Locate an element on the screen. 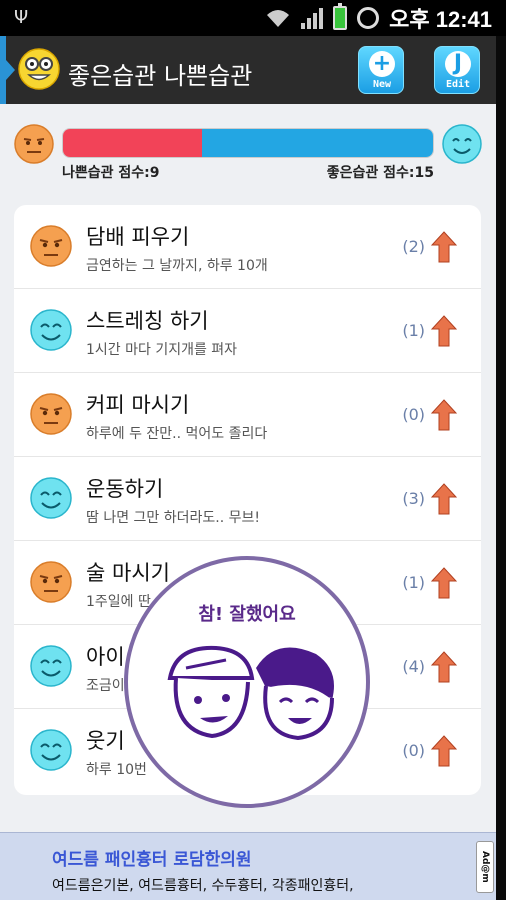 This screenshot has width=506, height=900. edit-button: J Edit is located at coordinates (457, 70).